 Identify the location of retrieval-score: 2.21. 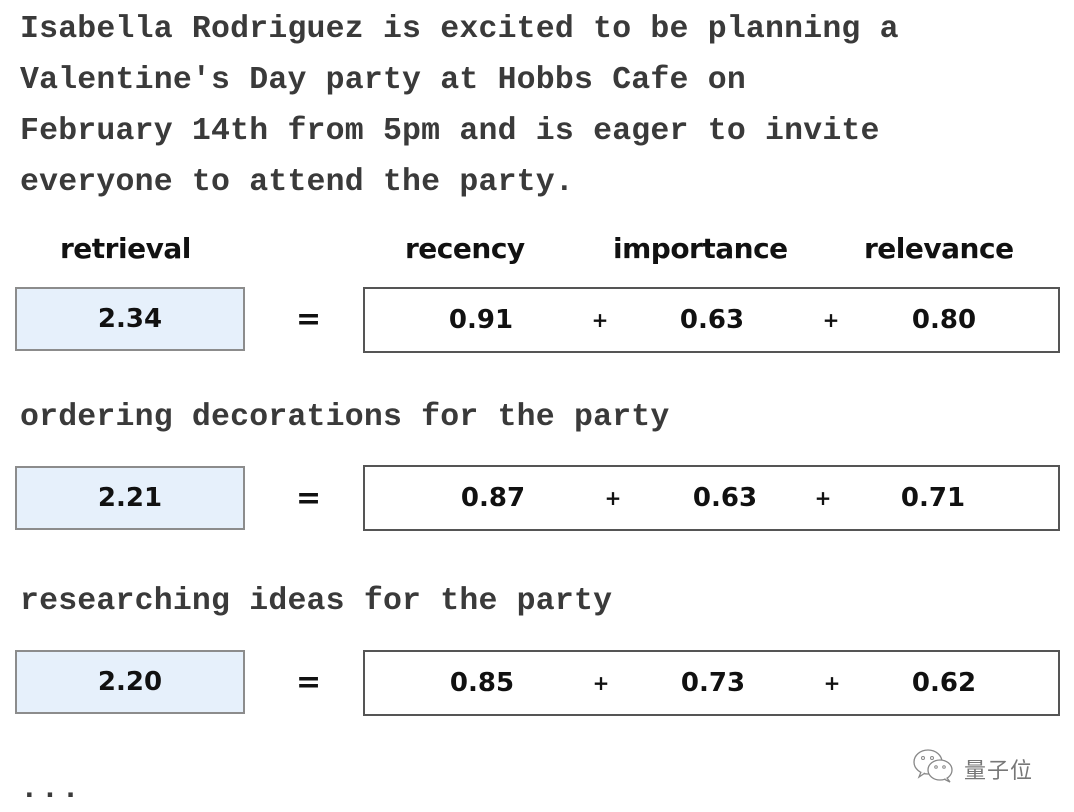
(130, 498).